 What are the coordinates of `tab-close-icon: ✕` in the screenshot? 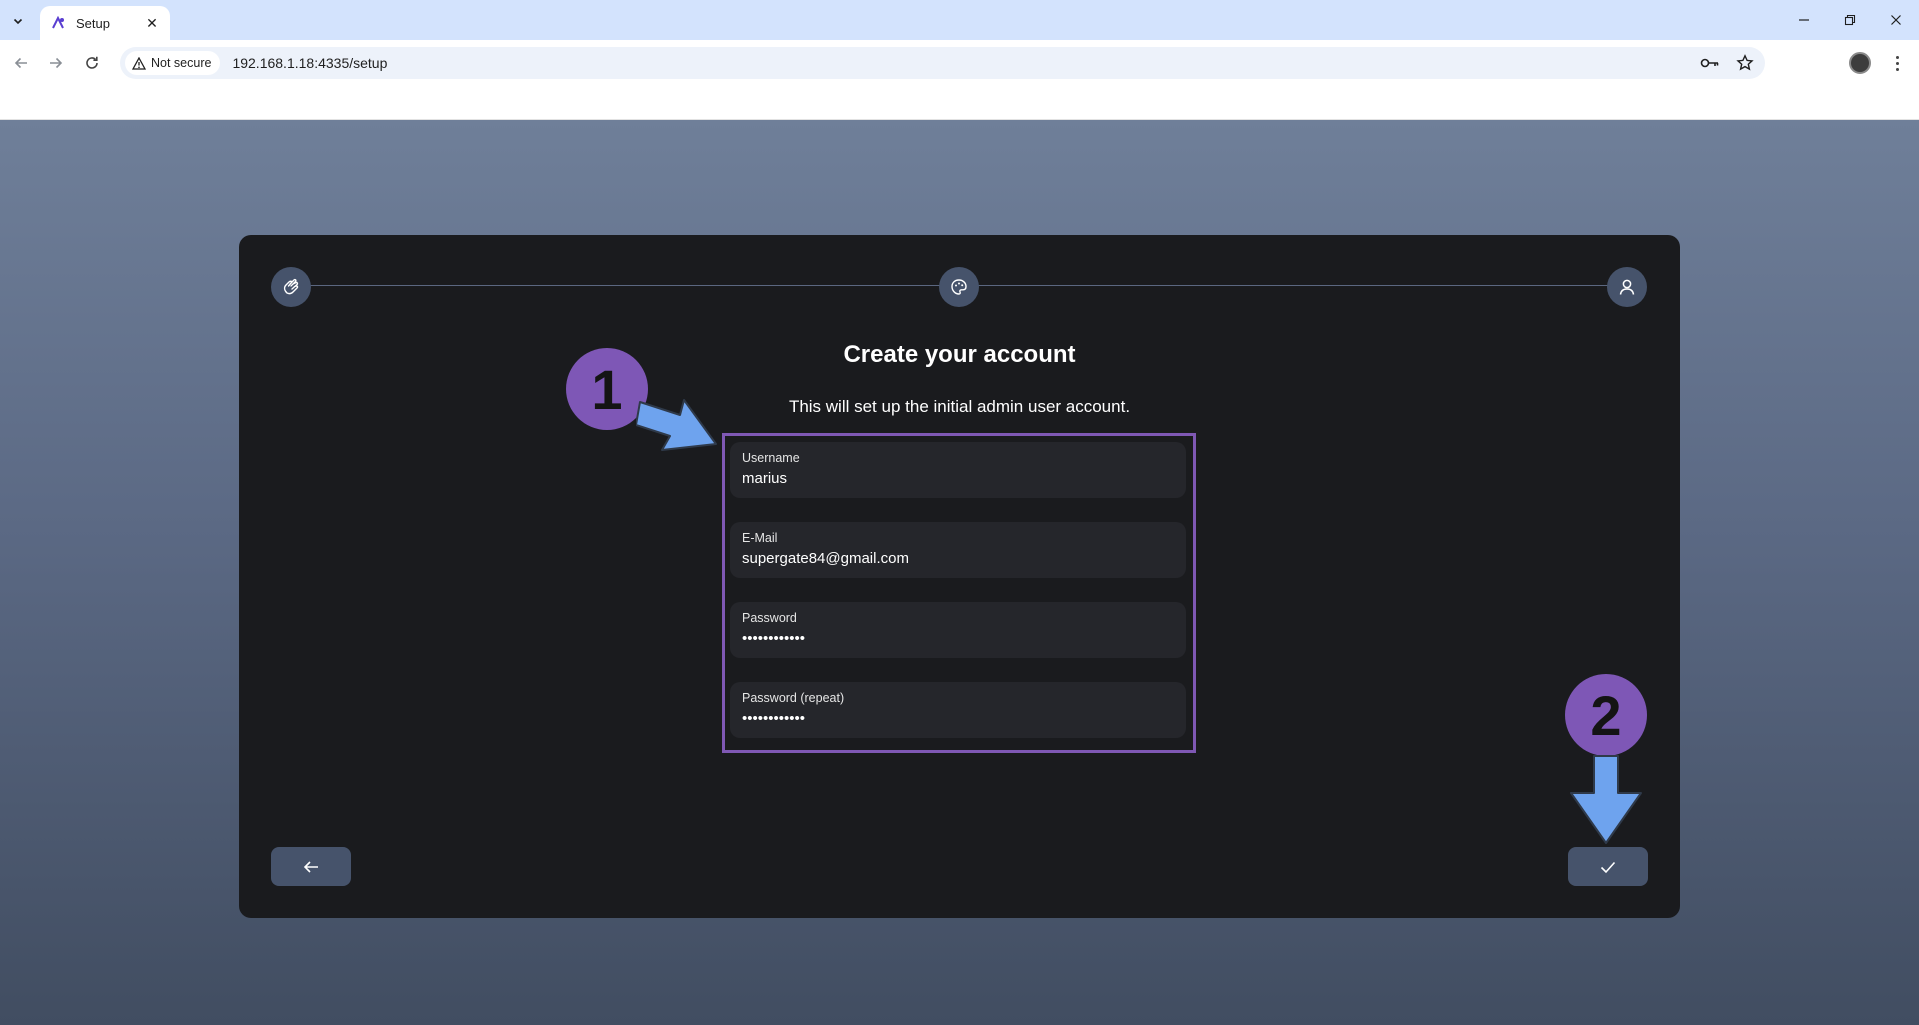 It's located at (152, 23).